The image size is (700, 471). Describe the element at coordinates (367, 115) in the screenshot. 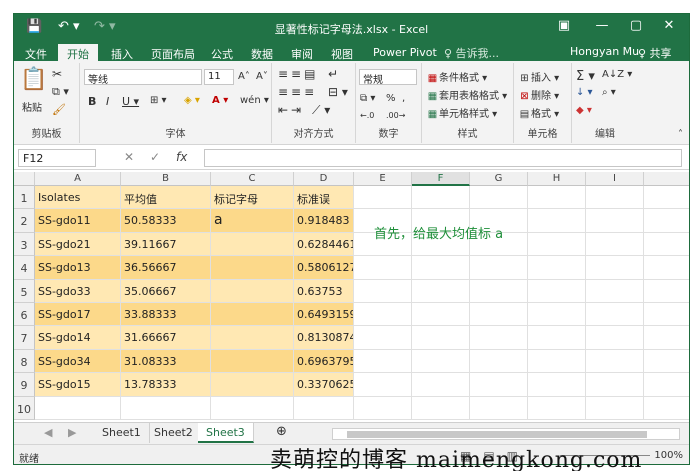

I see `increase-decimal-button: ←.0` at that location.